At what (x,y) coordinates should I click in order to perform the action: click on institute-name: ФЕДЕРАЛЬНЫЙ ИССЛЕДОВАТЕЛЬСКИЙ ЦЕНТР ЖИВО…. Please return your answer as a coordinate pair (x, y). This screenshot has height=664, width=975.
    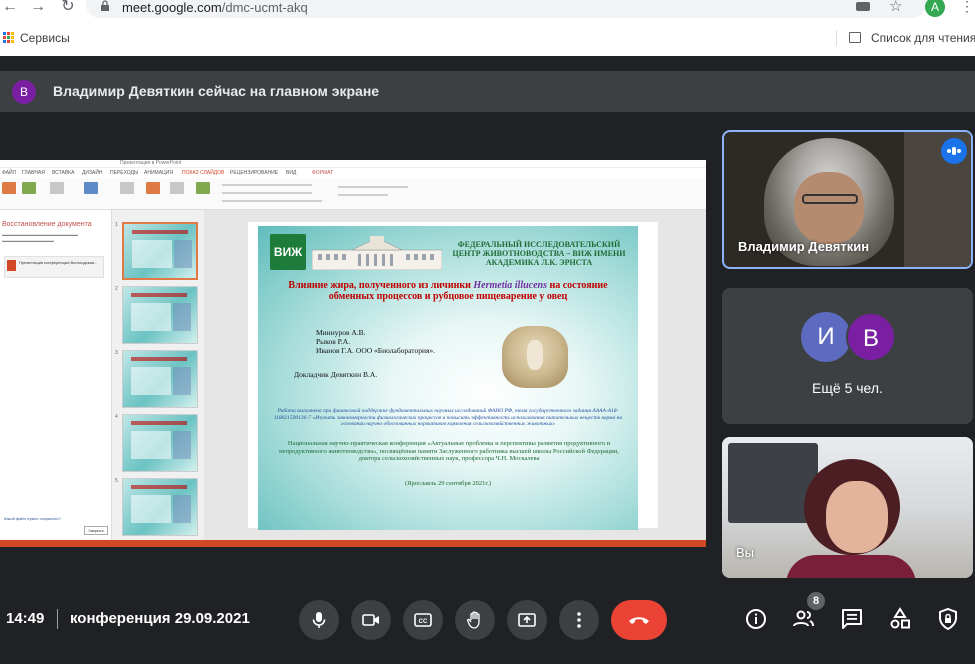
    Looking at the image, I should click on (539, 253).